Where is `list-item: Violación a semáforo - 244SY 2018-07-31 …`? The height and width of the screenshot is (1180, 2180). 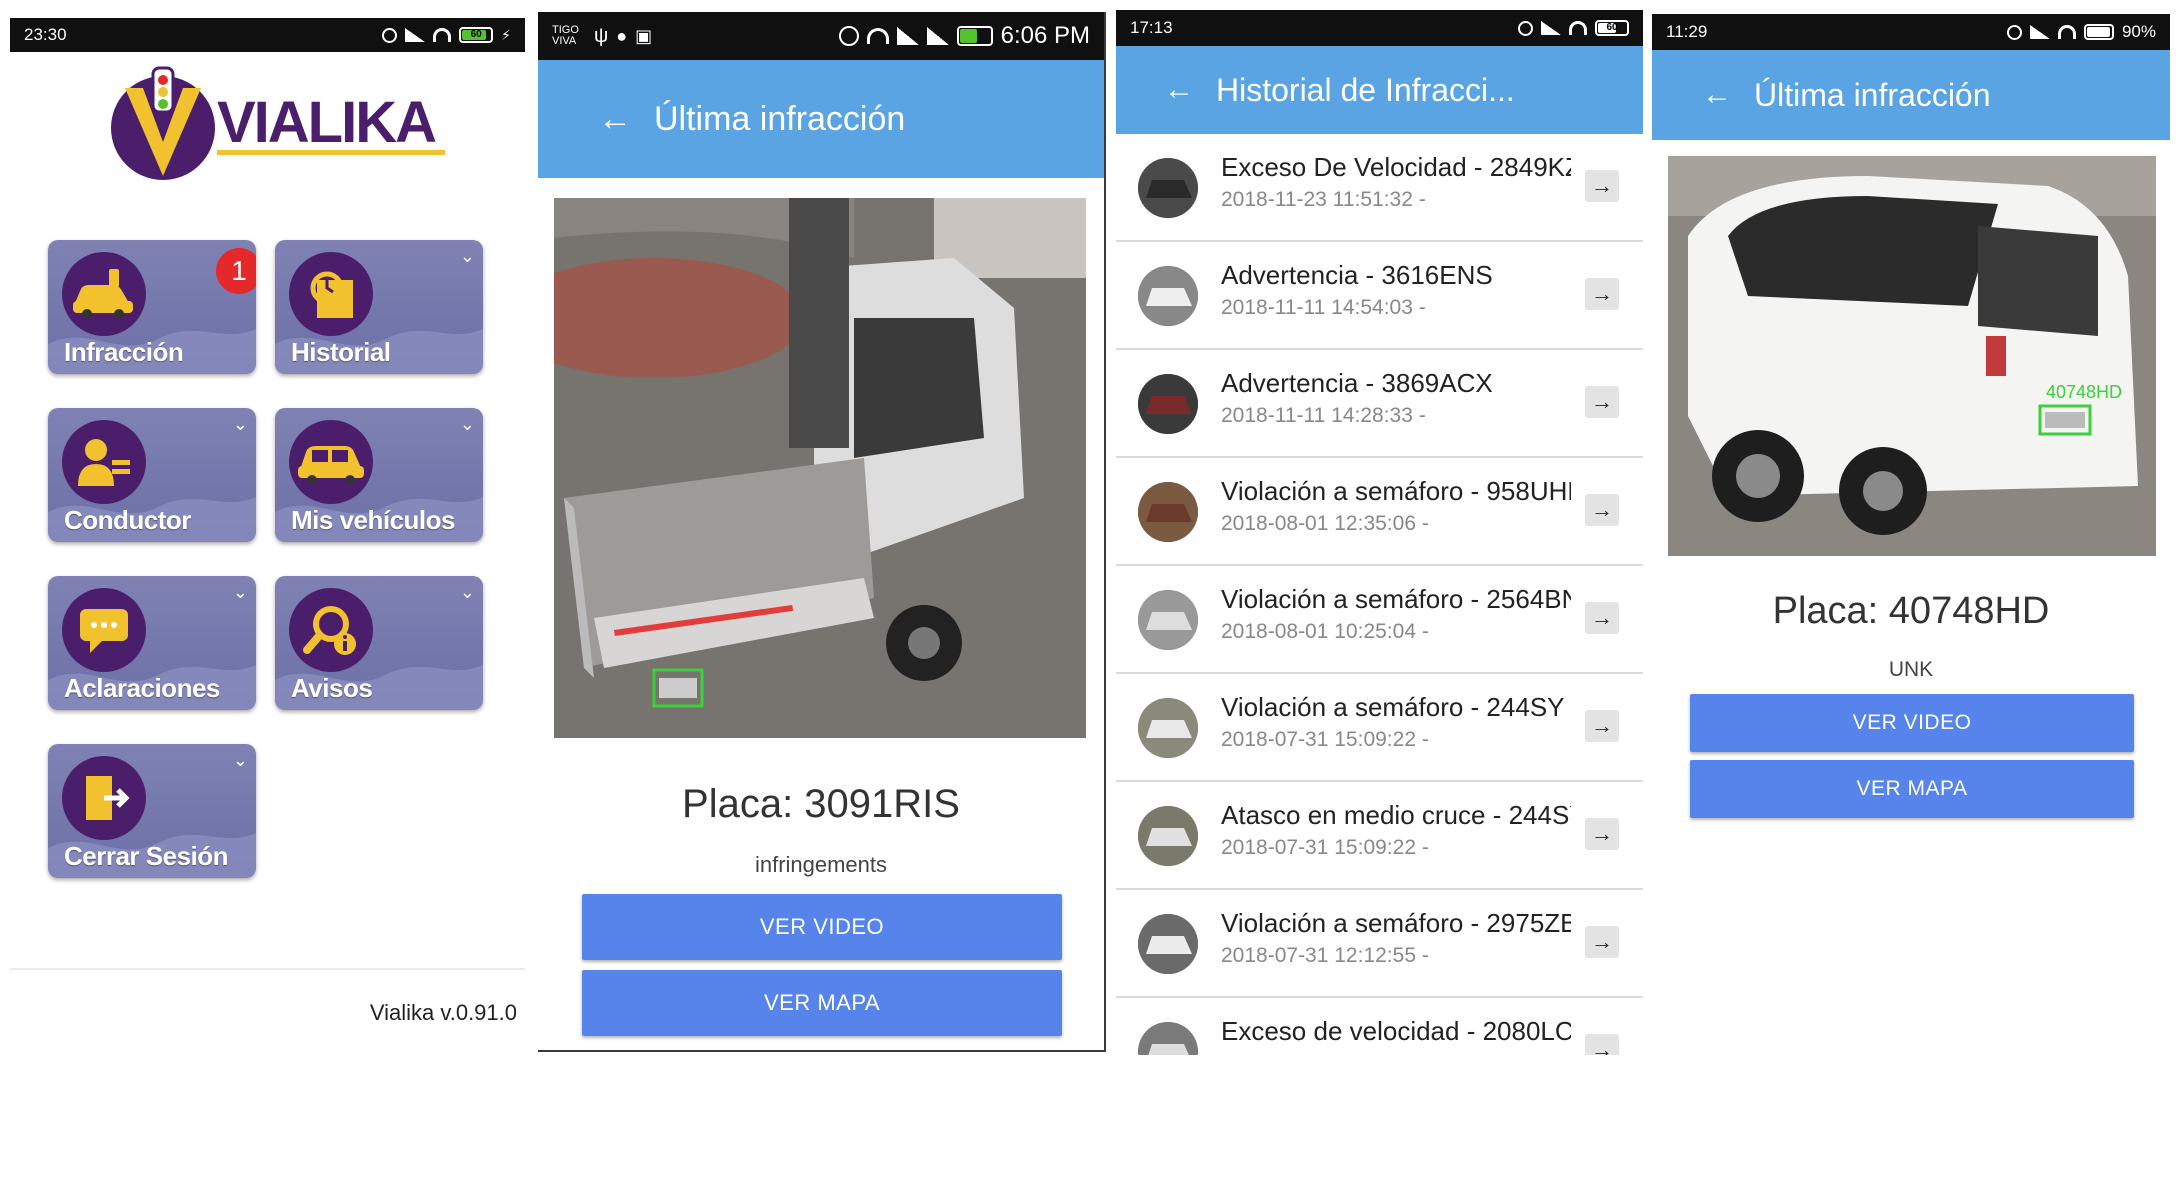
list-item: Violación a semáforo - 244SY 2018-07-31 … is located at coordinates (1379, 728).